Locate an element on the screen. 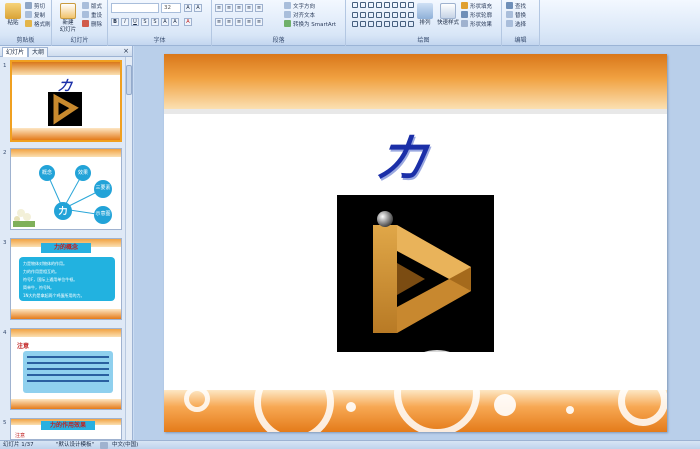 The width and height of the screenshot is (700, 449). font-color-icon: A is located at coordinates (188, 22).